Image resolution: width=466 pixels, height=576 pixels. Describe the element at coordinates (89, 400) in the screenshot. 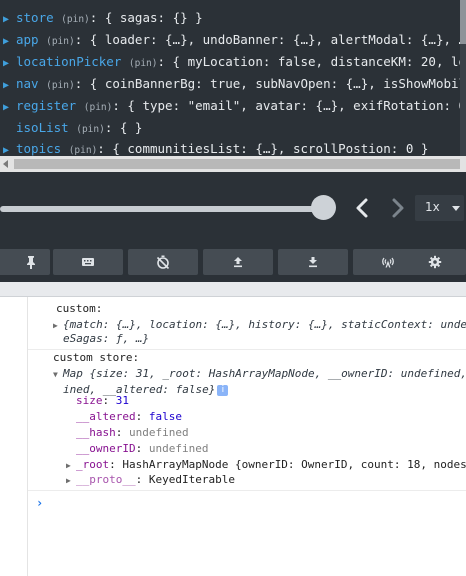

I see `prop-key: size` at that location.